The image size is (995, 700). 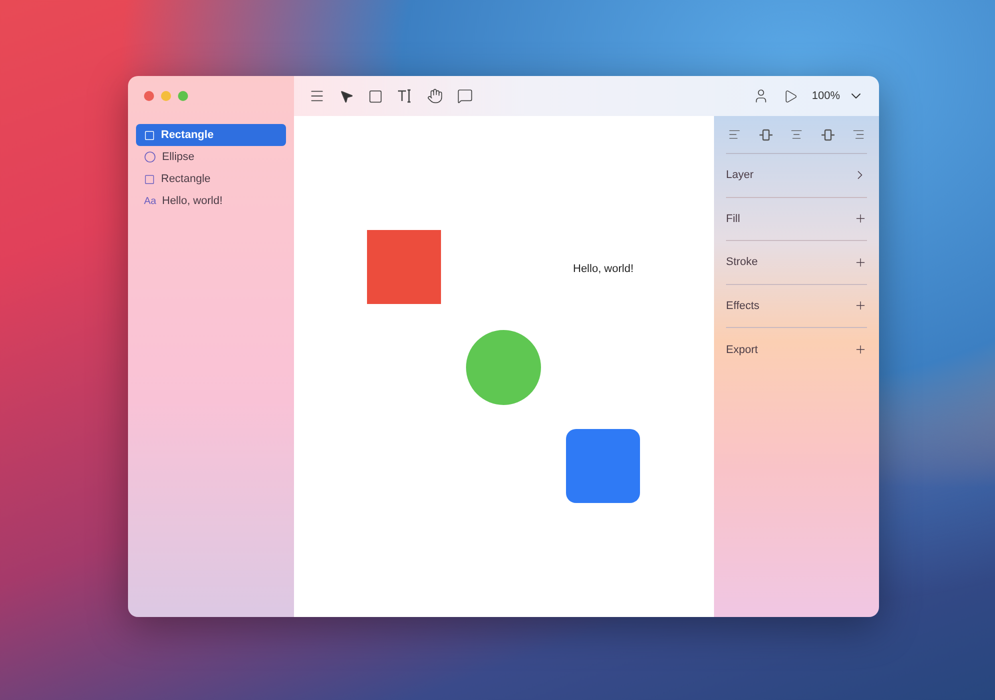 What do you see at coordinates (858, 134) in the screenshot?
I see `align-right-icon` at bounding box center [858, 134].